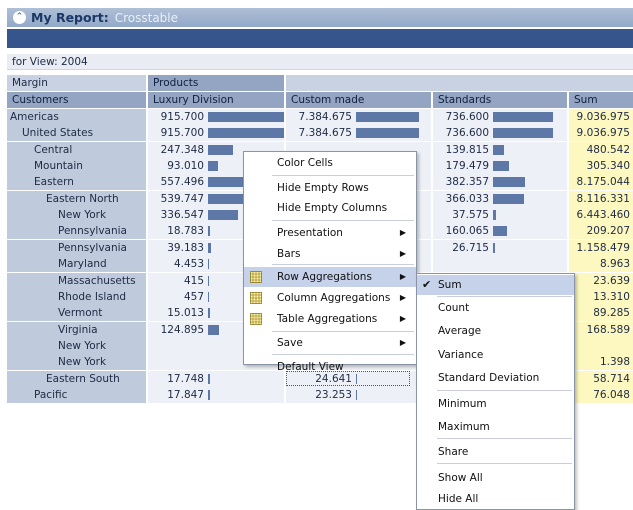  Describe the element at coordinates (323, 188) in the screenshot. I see `menu-item-label: Hide Empty Rows` at that location.